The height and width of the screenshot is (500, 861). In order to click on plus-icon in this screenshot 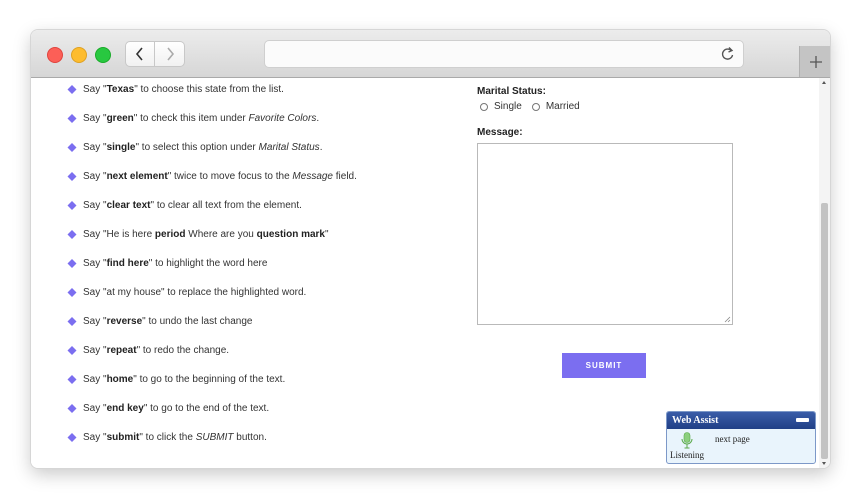, I will do `click(815, 61)`.